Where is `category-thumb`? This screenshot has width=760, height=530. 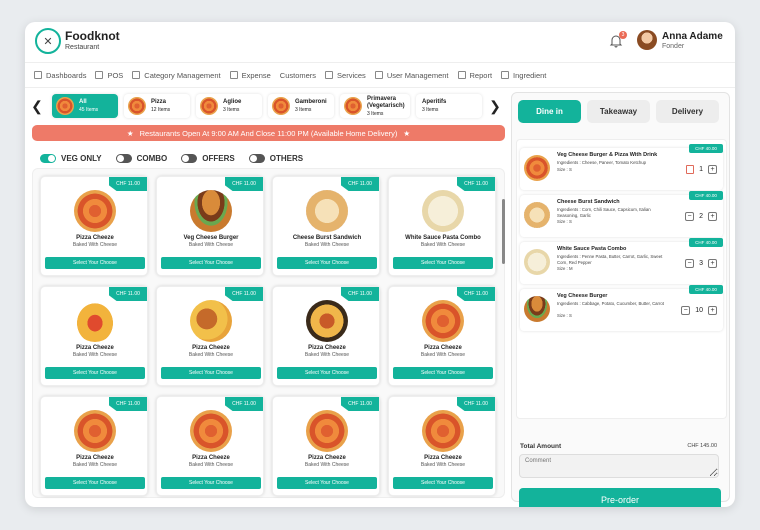 category-thumb is located at coordinates (353, 106).